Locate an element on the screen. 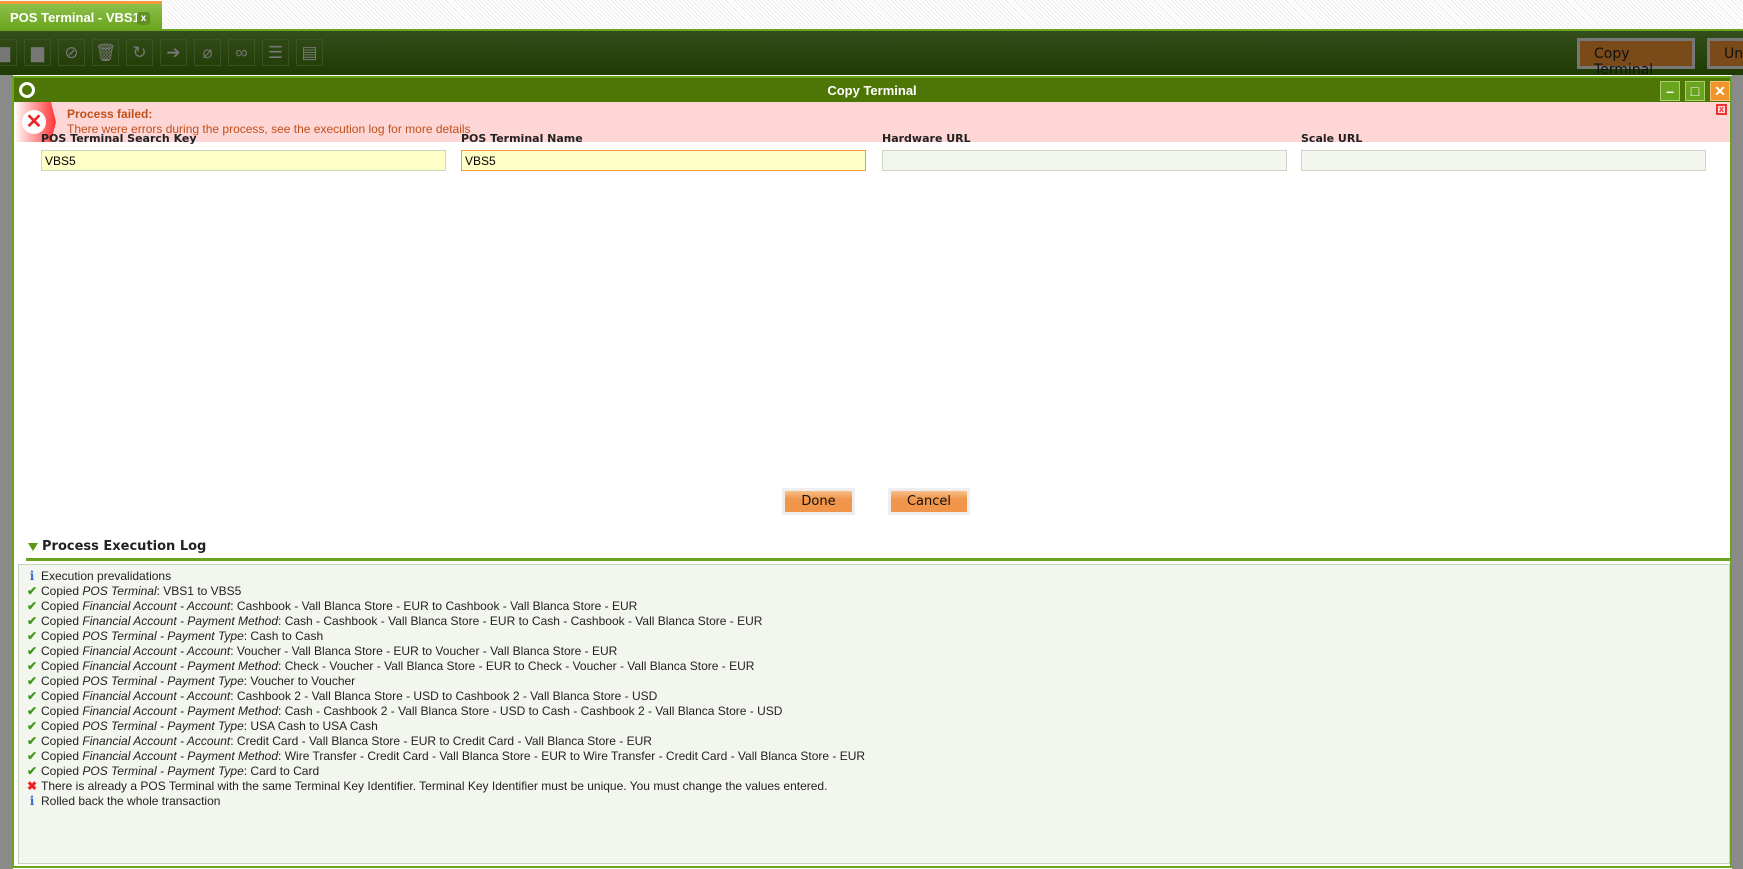 The image size is (1743, 869). unlink-button: Unl is located at coordinates (1725, 53).